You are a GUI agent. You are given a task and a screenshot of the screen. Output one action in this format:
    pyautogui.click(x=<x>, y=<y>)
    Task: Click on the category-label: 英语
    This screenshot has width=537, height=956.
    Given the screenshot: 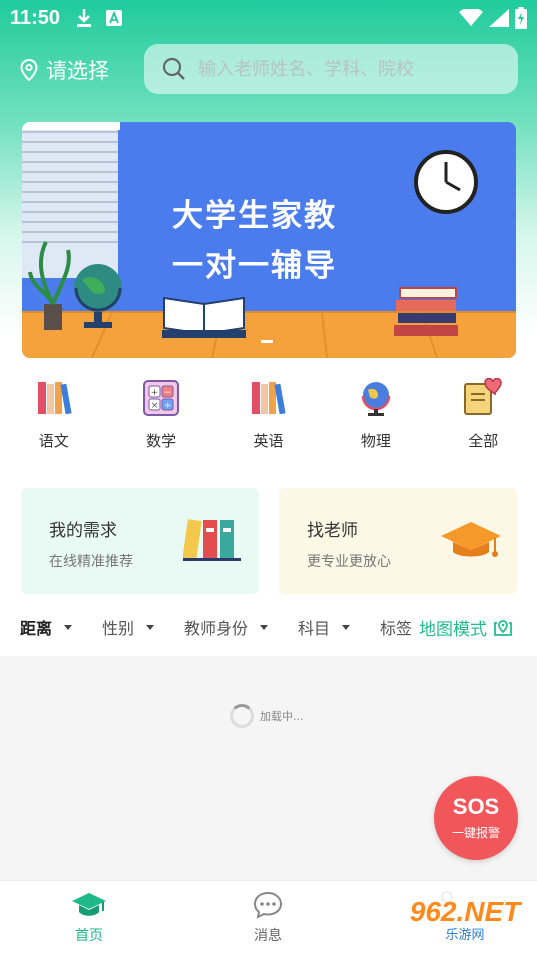 What is the action you would take?
    pyautogui.click(x=268, y=441)
    